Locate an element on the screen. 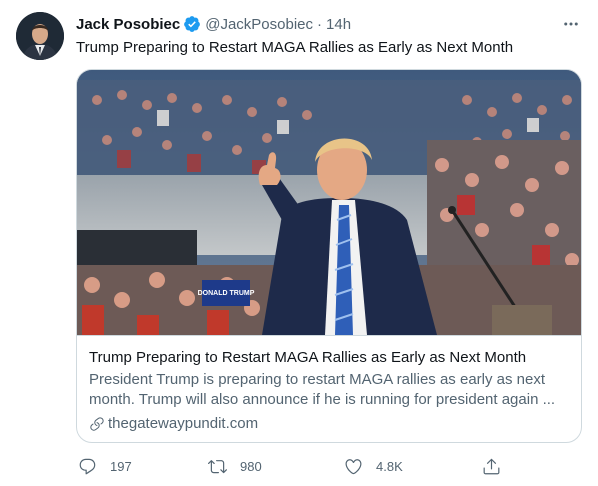 The width and height of the screenshot is (598, 486). tweet-timestamp: 14h is located at coordinates (338, 24).